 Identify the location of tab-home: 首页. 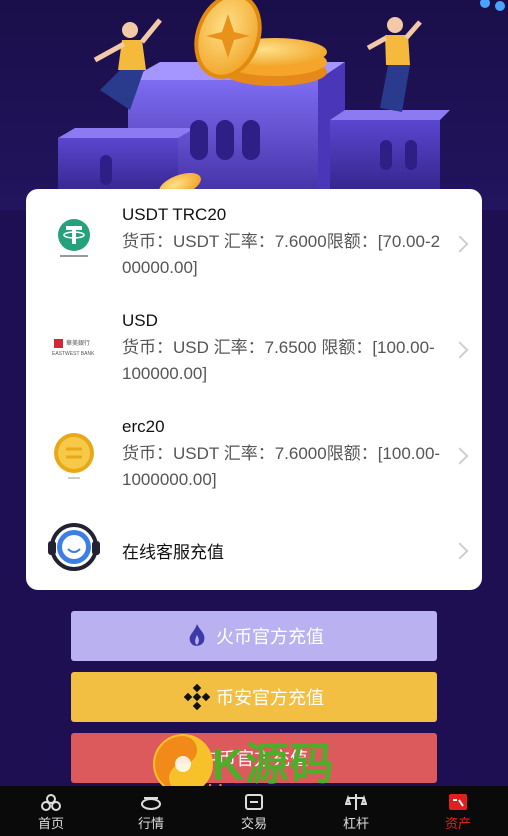
(51, 811).